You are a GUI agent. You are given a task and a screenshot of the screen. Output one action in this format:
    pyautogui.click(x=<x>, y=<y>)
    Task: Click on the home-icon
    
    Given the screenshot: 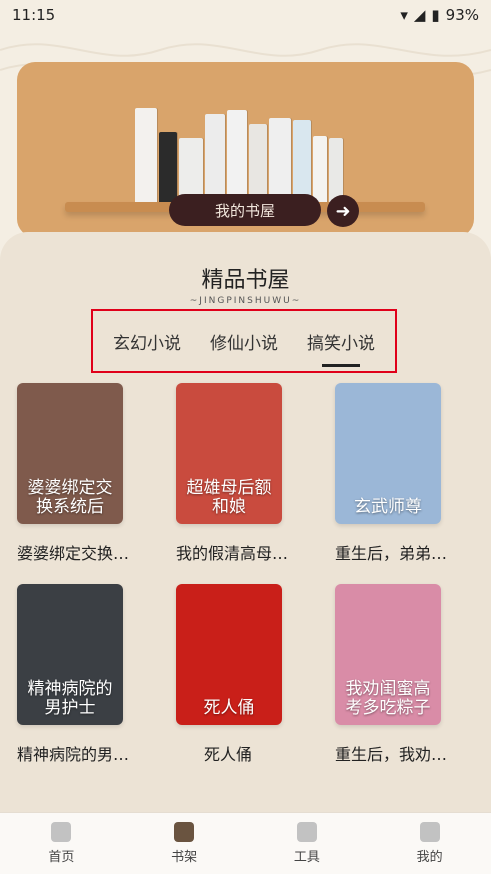 What is the action you would take?
    pyautogui.click(x=61, y=832)
    